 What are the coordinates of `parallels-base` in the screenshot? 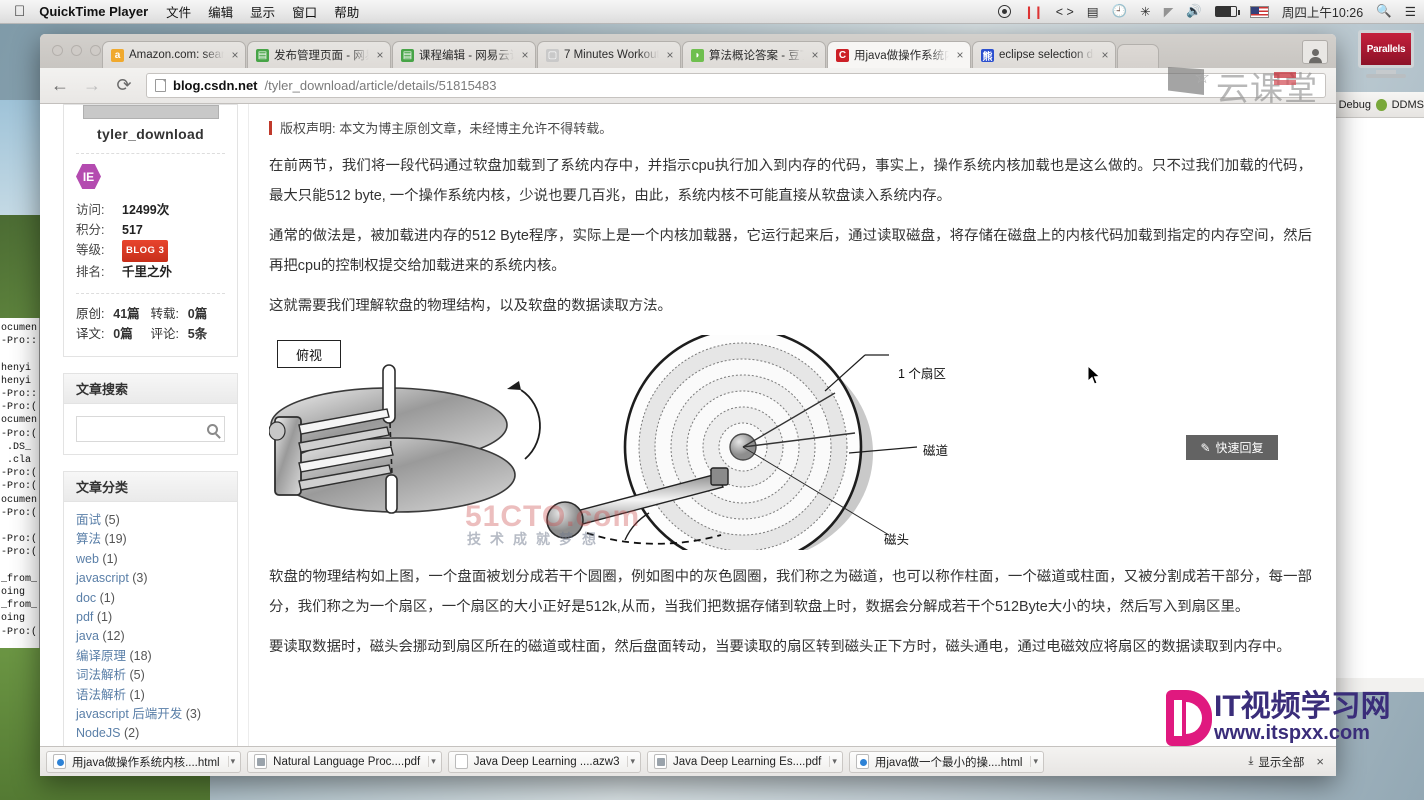 It's located at (1386, 76).